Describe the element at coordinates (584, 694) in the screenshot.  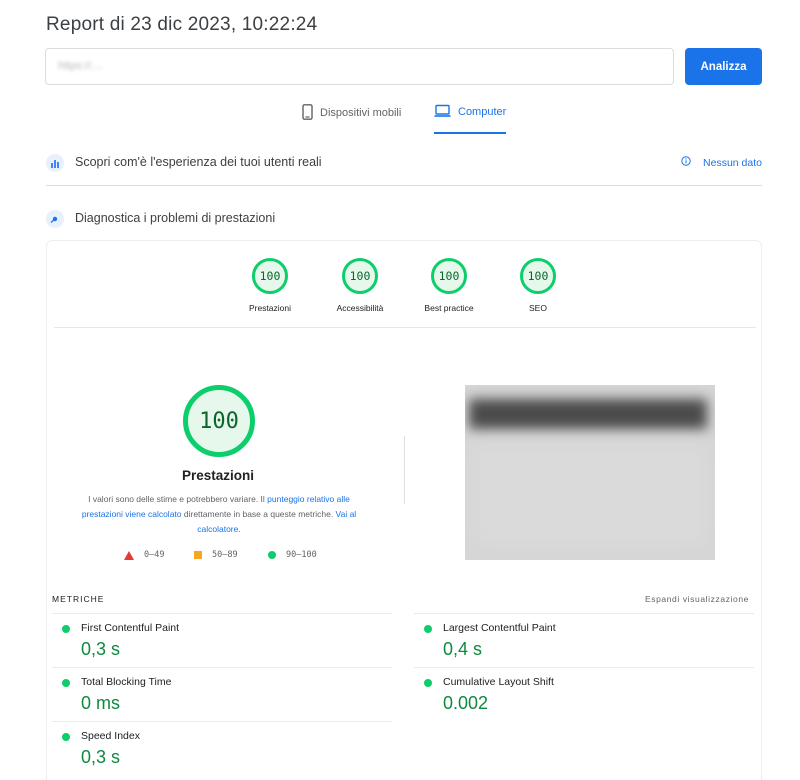
I see `metric-cumulative-layout-shift: Cumulative Layout Shift 0.002` at that location.